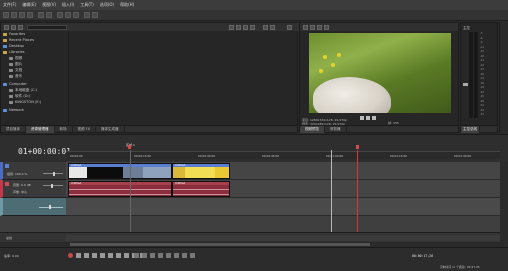 The height and width of the screenshot is (271, 508). I want to click on menu-view: 视图(V), so click(49, 5).